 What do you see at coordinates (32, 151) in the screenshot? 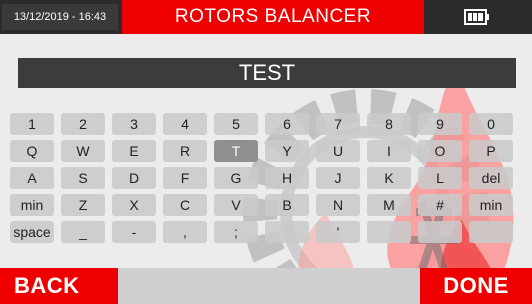
I see `key: Q` at bounding box center [32, 151].